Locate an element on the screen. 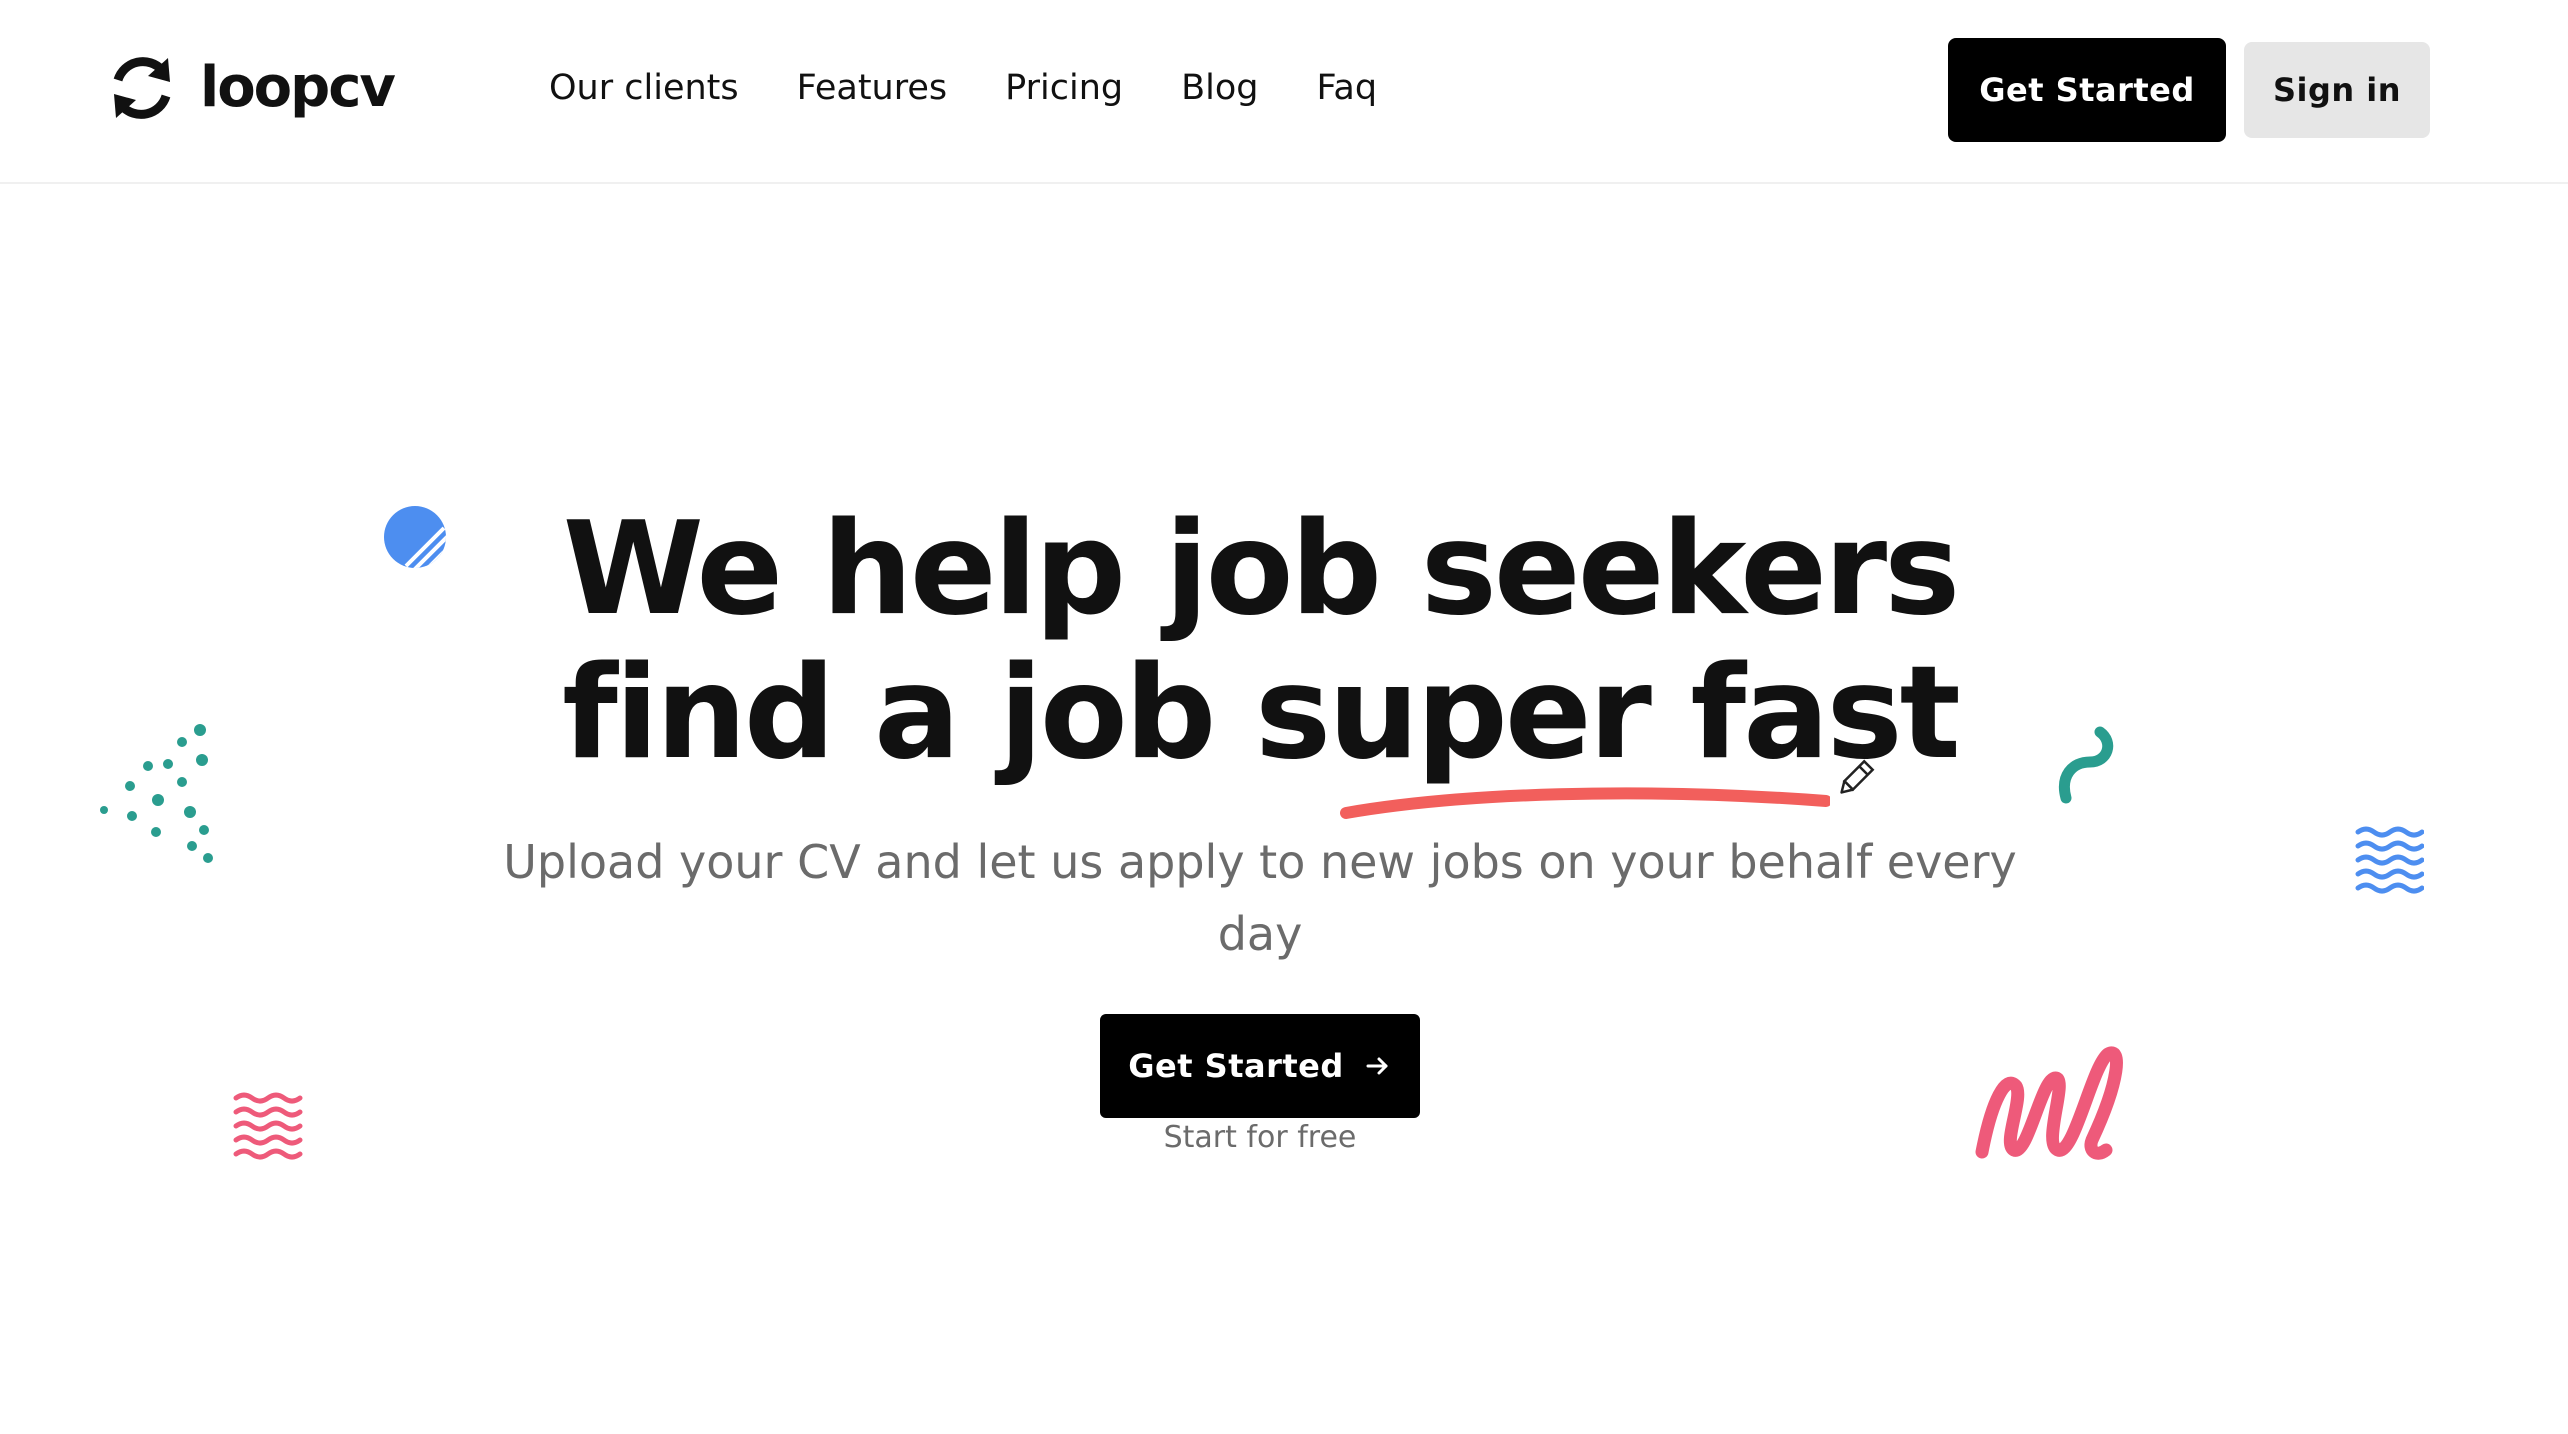  logo-text: loopcv is located at coordinates (298, 87).